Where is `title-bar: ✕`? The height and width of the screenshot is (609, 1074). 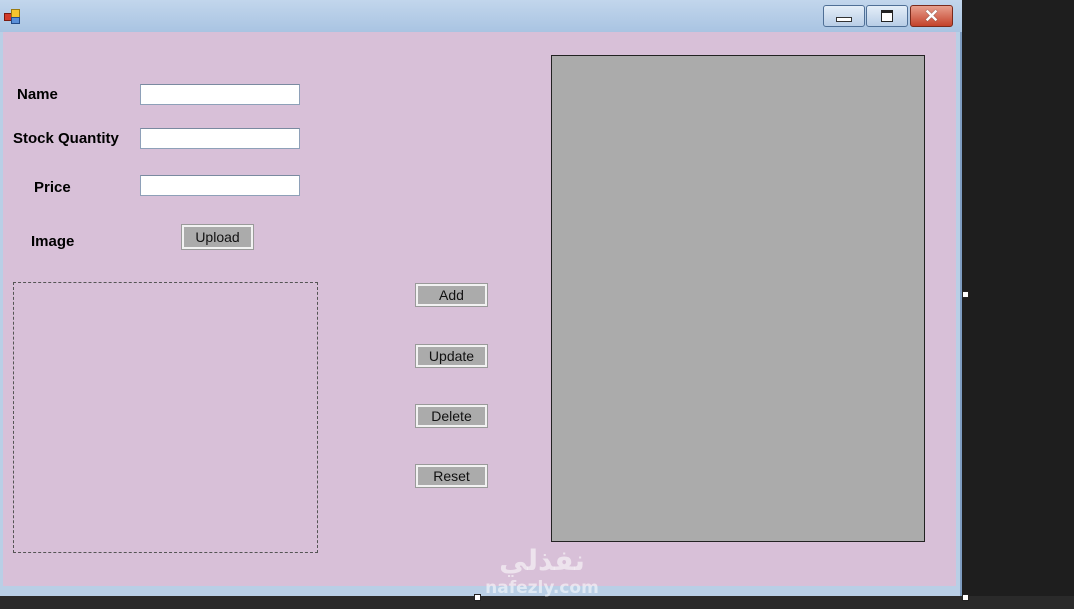
title-bar: ✕ is located at coordinates (481, 16).